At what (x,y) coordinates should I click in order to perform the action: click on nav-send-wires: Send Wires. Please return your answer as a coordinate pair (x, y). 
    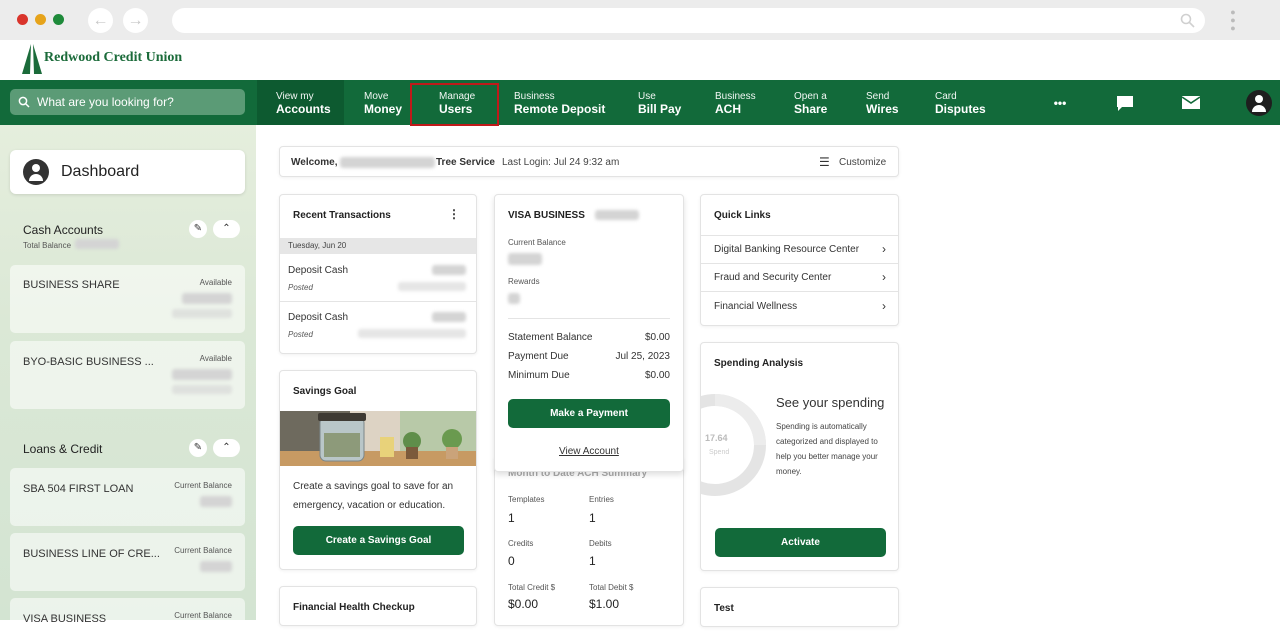
    Looking at the image, I should click on (882, 102).